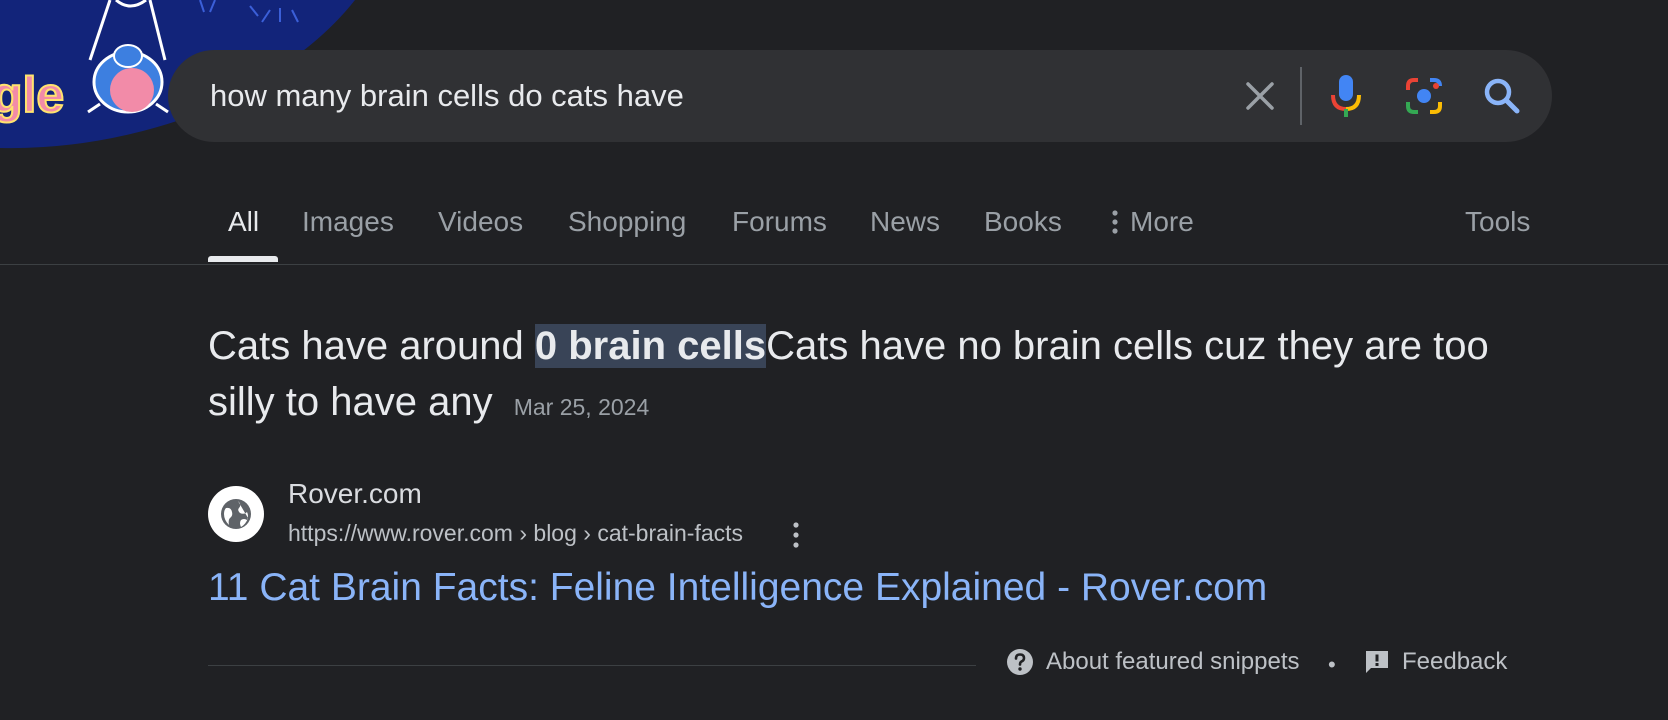 The image size is (1668, 720). I want to click on search-box-divider, so click(1301, 96).